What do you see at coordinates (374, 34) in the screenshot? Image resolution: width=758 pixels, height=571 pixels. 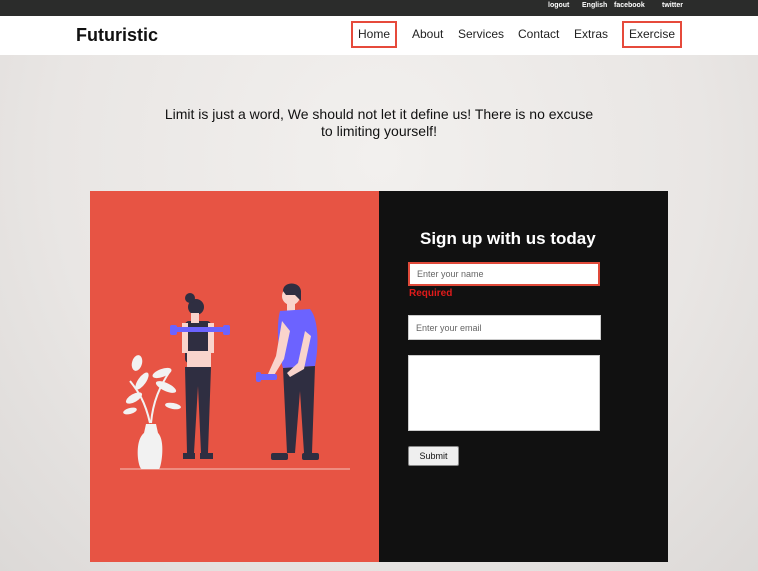 I see `nav-home: Home` at bounding box center [374, 34].